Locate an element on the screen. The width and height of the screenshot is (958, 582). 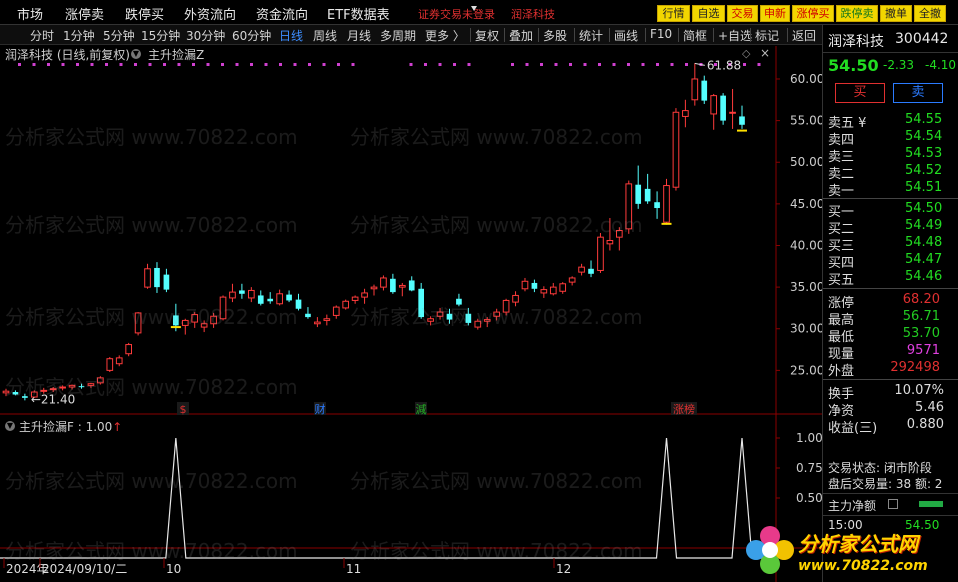
event-marker: 财 is located at coordinates (320, 409).